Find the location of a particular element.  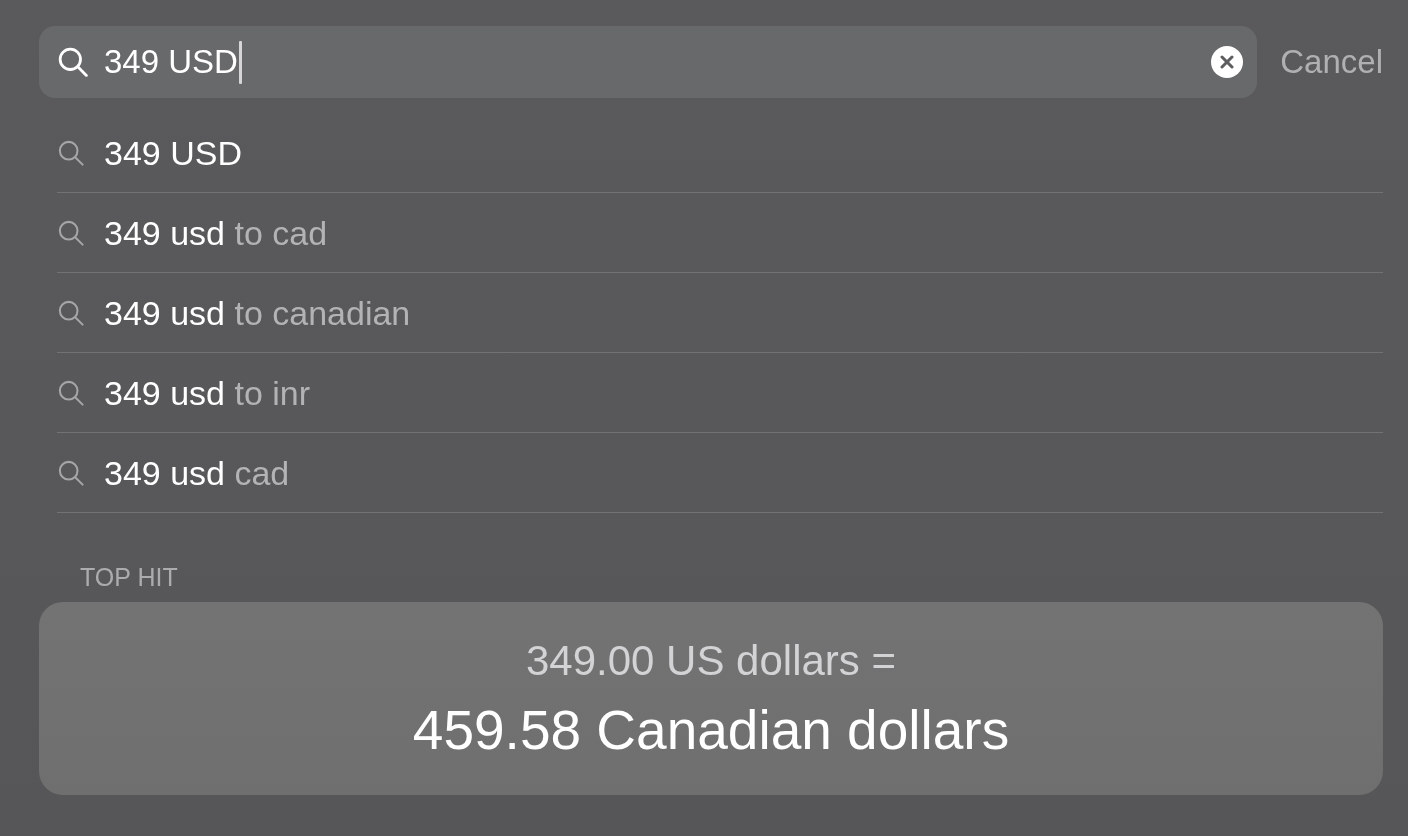

clear-button is located at coordinates (1227, 62).